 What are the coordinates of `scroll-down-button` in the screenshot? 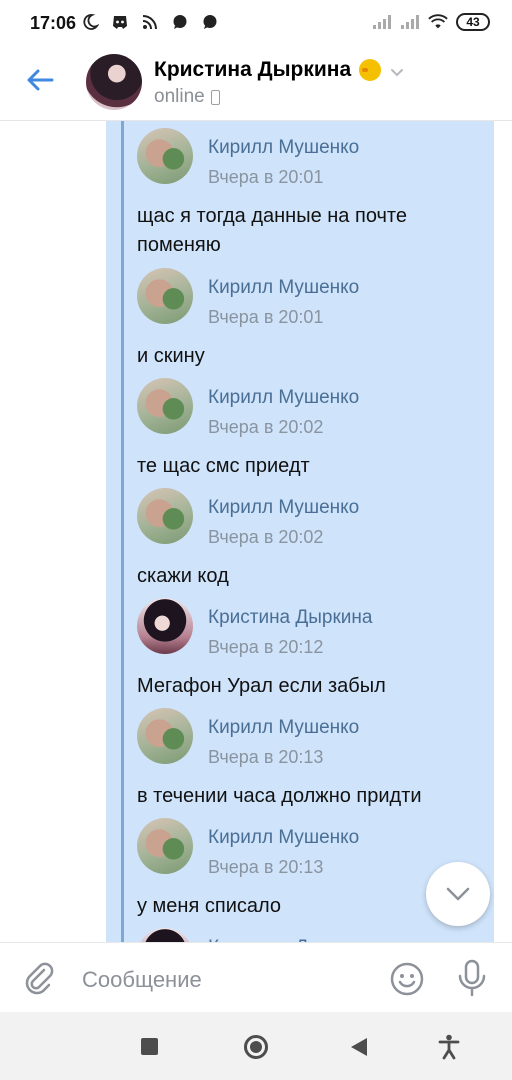 It's located at (458, 894).